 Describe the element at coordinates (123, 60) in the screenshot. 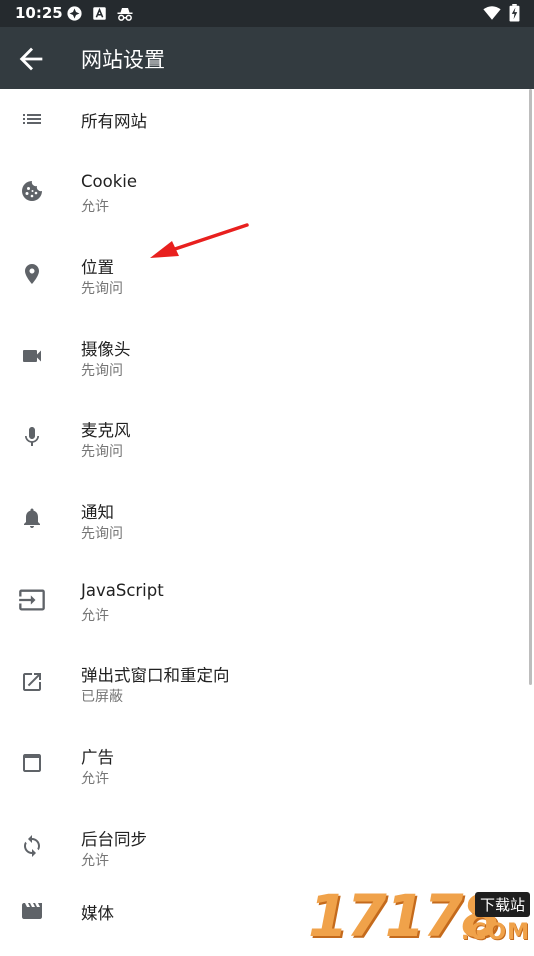

I see `page-title: 网站设置` at that location.